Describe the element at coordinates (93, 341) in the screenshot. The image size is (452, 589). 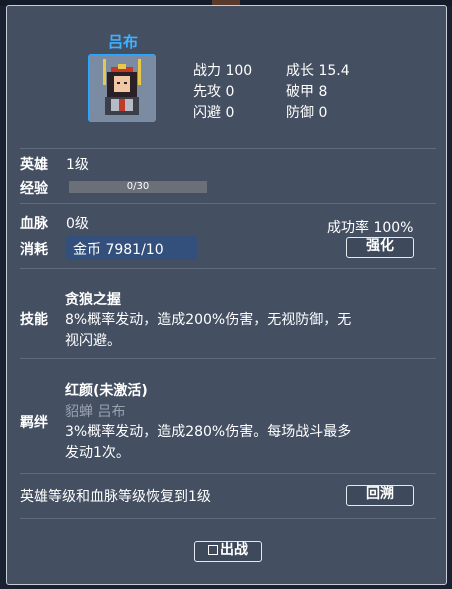
I see `skill-desc-line2: 视闪避。` at that location.